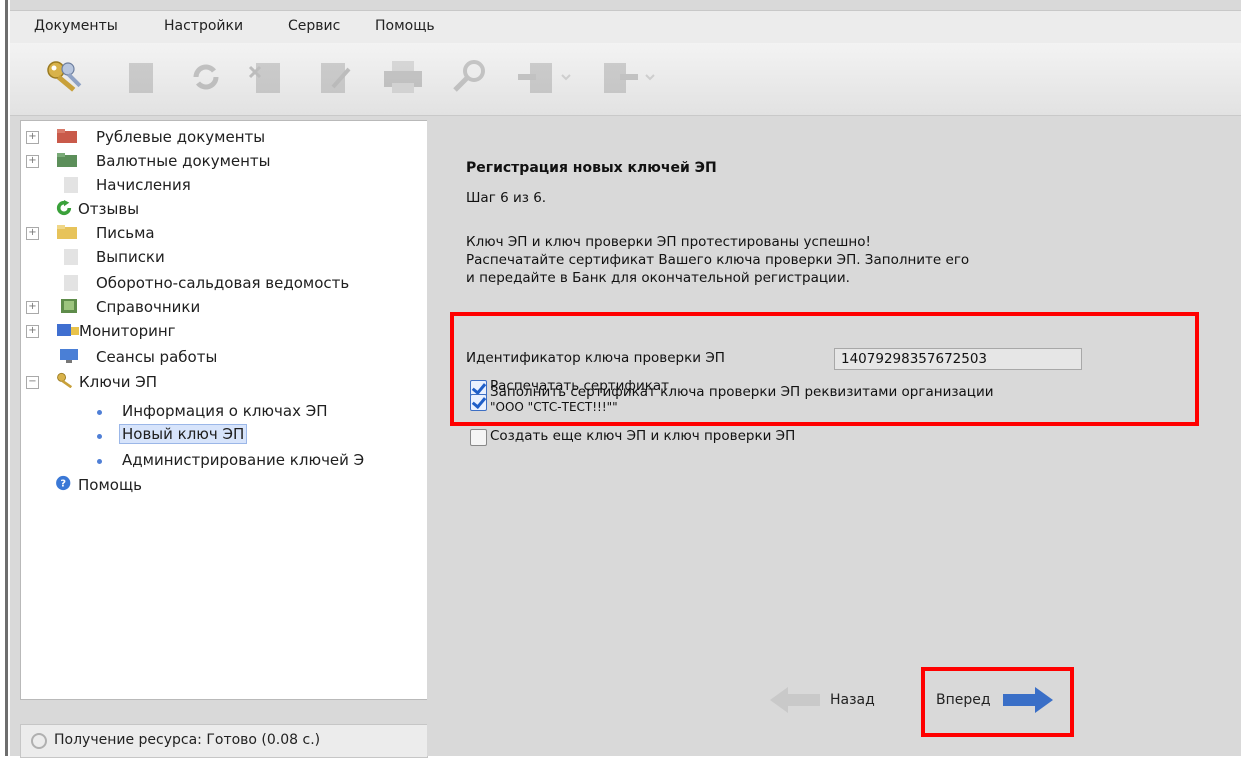 The image size is (1241, 758). I want to click on tree-item-label: Мониторинг, so click(127, 331).